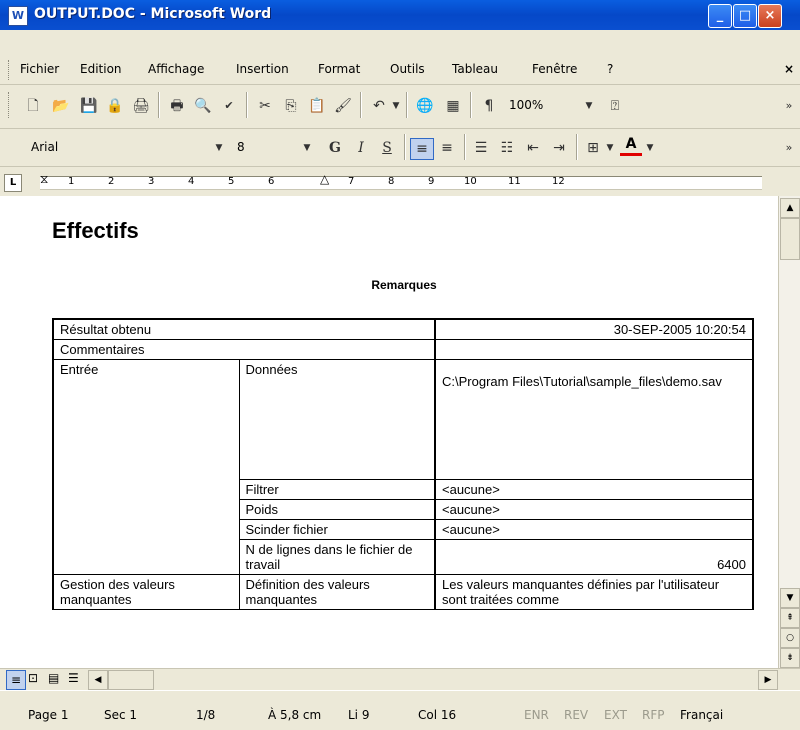  What do you see at coordinates (615, 715) in the screenshot?
I see `status-ext: EXT` at bounding box center [615, 715].